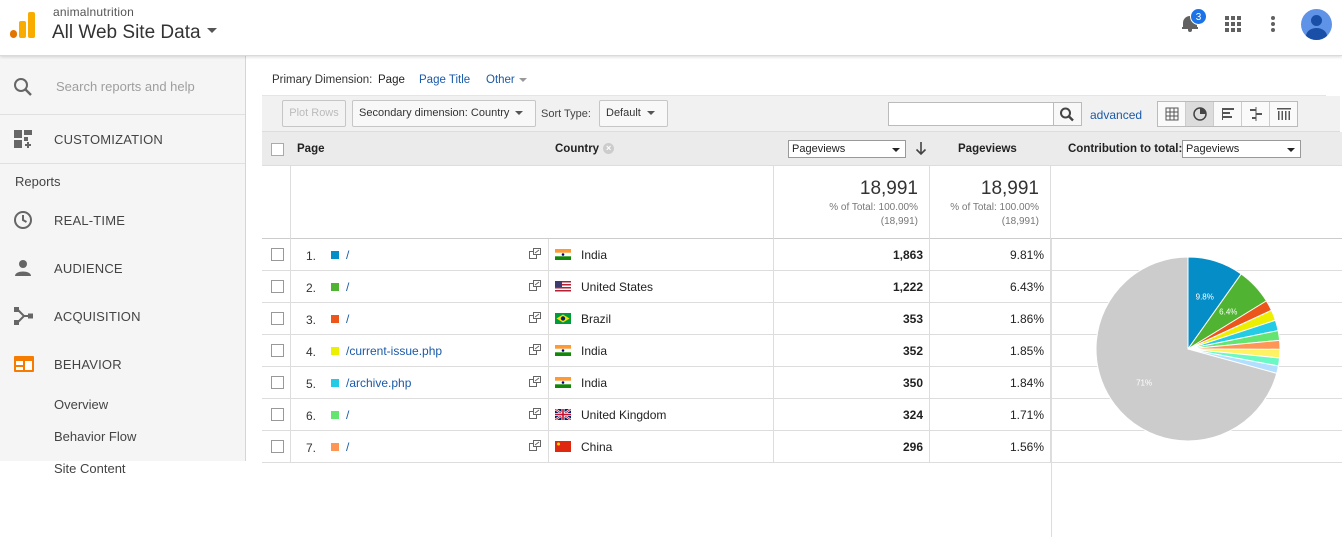 Image resolution: width=1342 pixels, height=540 pixels. I want to click on property-selector: All Web Site Data, so click(134, 33).